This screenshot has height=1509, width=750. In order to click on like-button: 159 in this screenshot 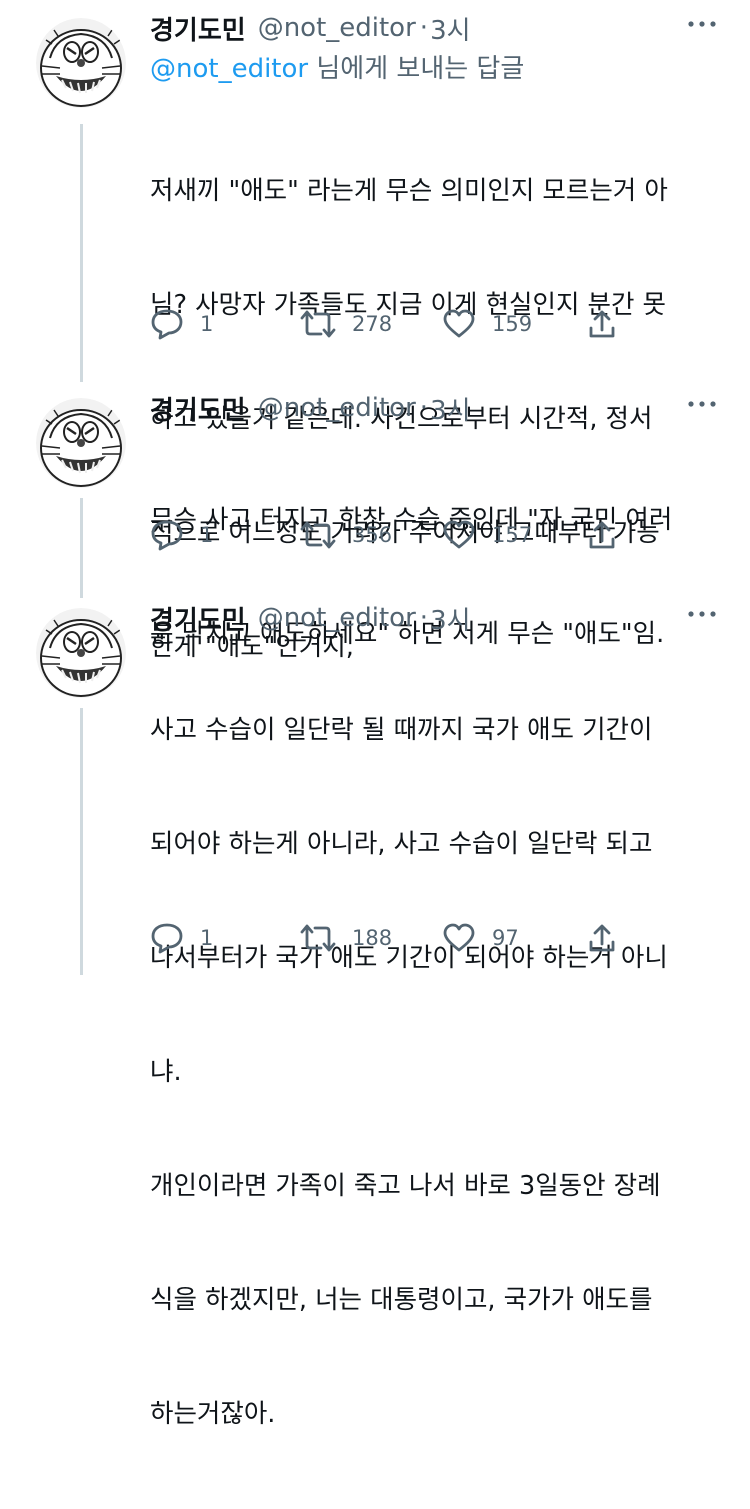, I will do `click(487, 324)`.